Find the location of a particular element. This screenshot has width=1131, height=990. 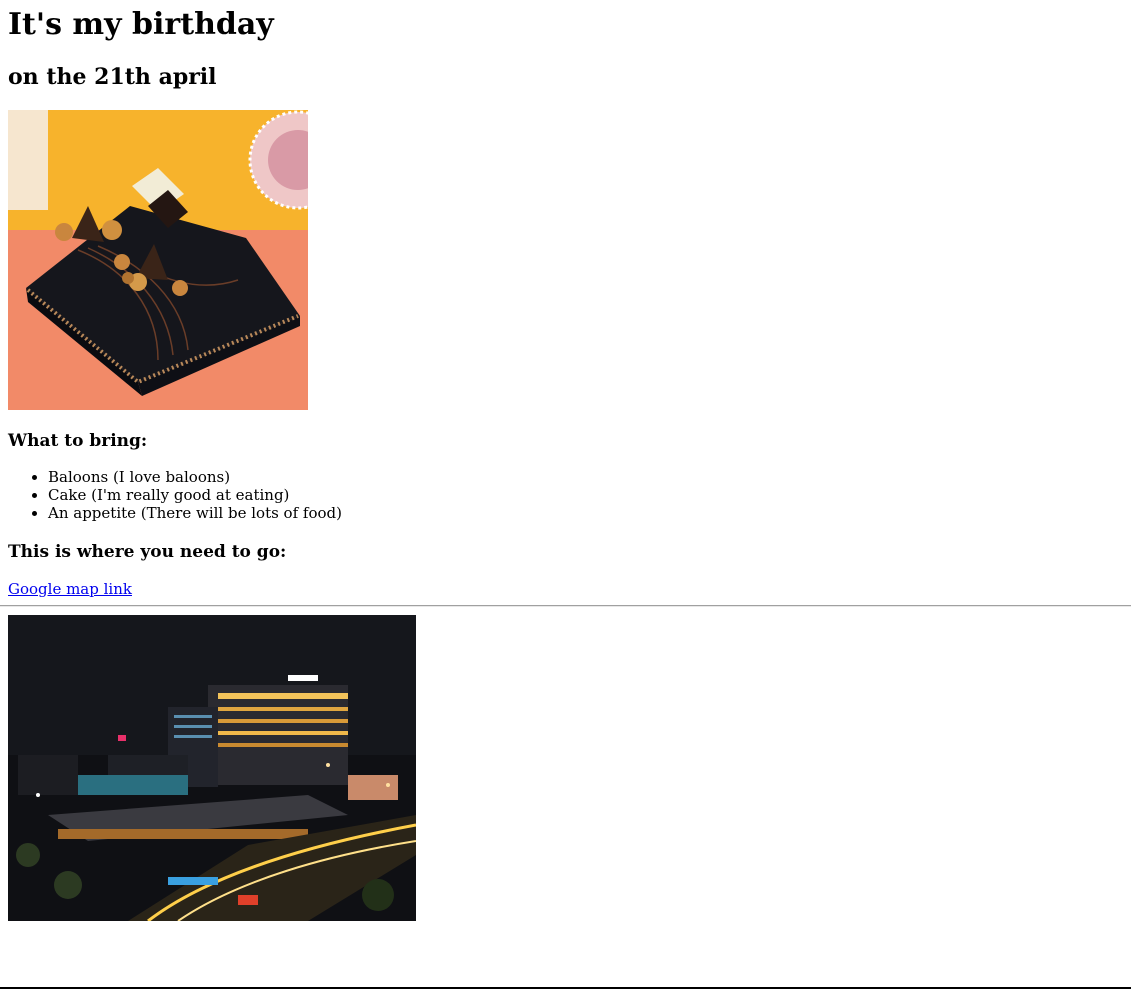

list-item: Cake (I'm really good at eating) is located at coordinates (585, 495).